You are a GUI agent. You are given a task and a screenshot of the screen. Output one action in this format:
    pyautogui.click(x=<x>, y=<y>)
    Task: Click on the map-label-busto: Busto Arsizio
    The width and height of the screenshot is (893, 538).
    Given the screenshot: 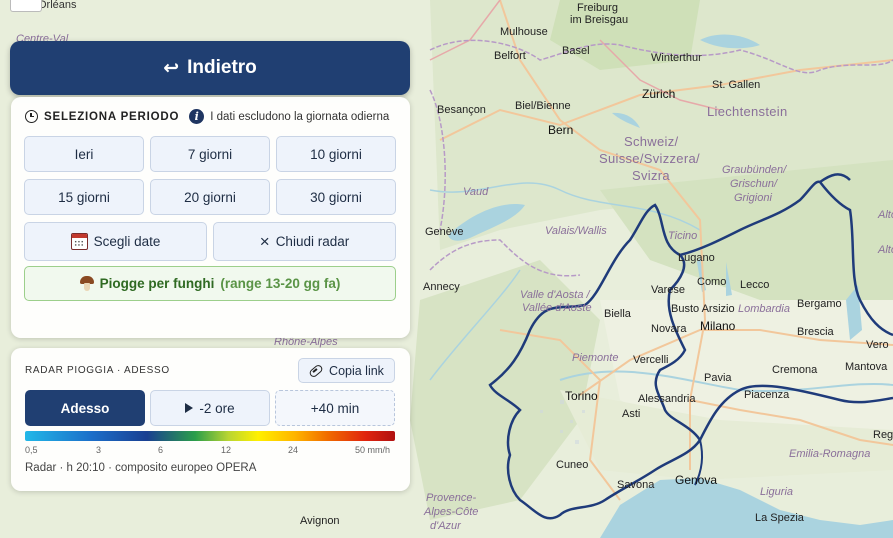 What is the action you would take?
    pyautogui.click(x=703, y=309)
    